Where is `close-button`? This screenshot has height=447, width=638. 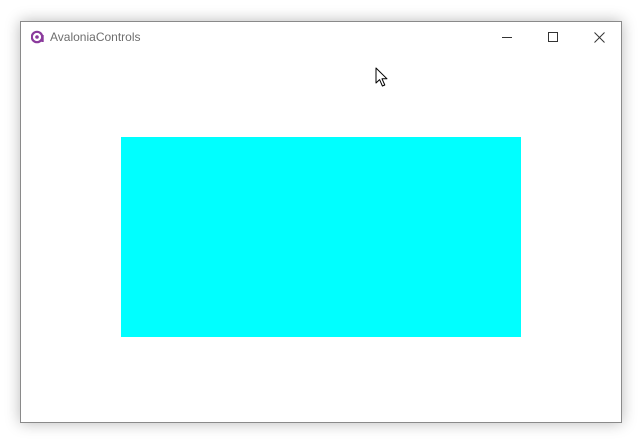 close-button is located at coordinates (599, 37).